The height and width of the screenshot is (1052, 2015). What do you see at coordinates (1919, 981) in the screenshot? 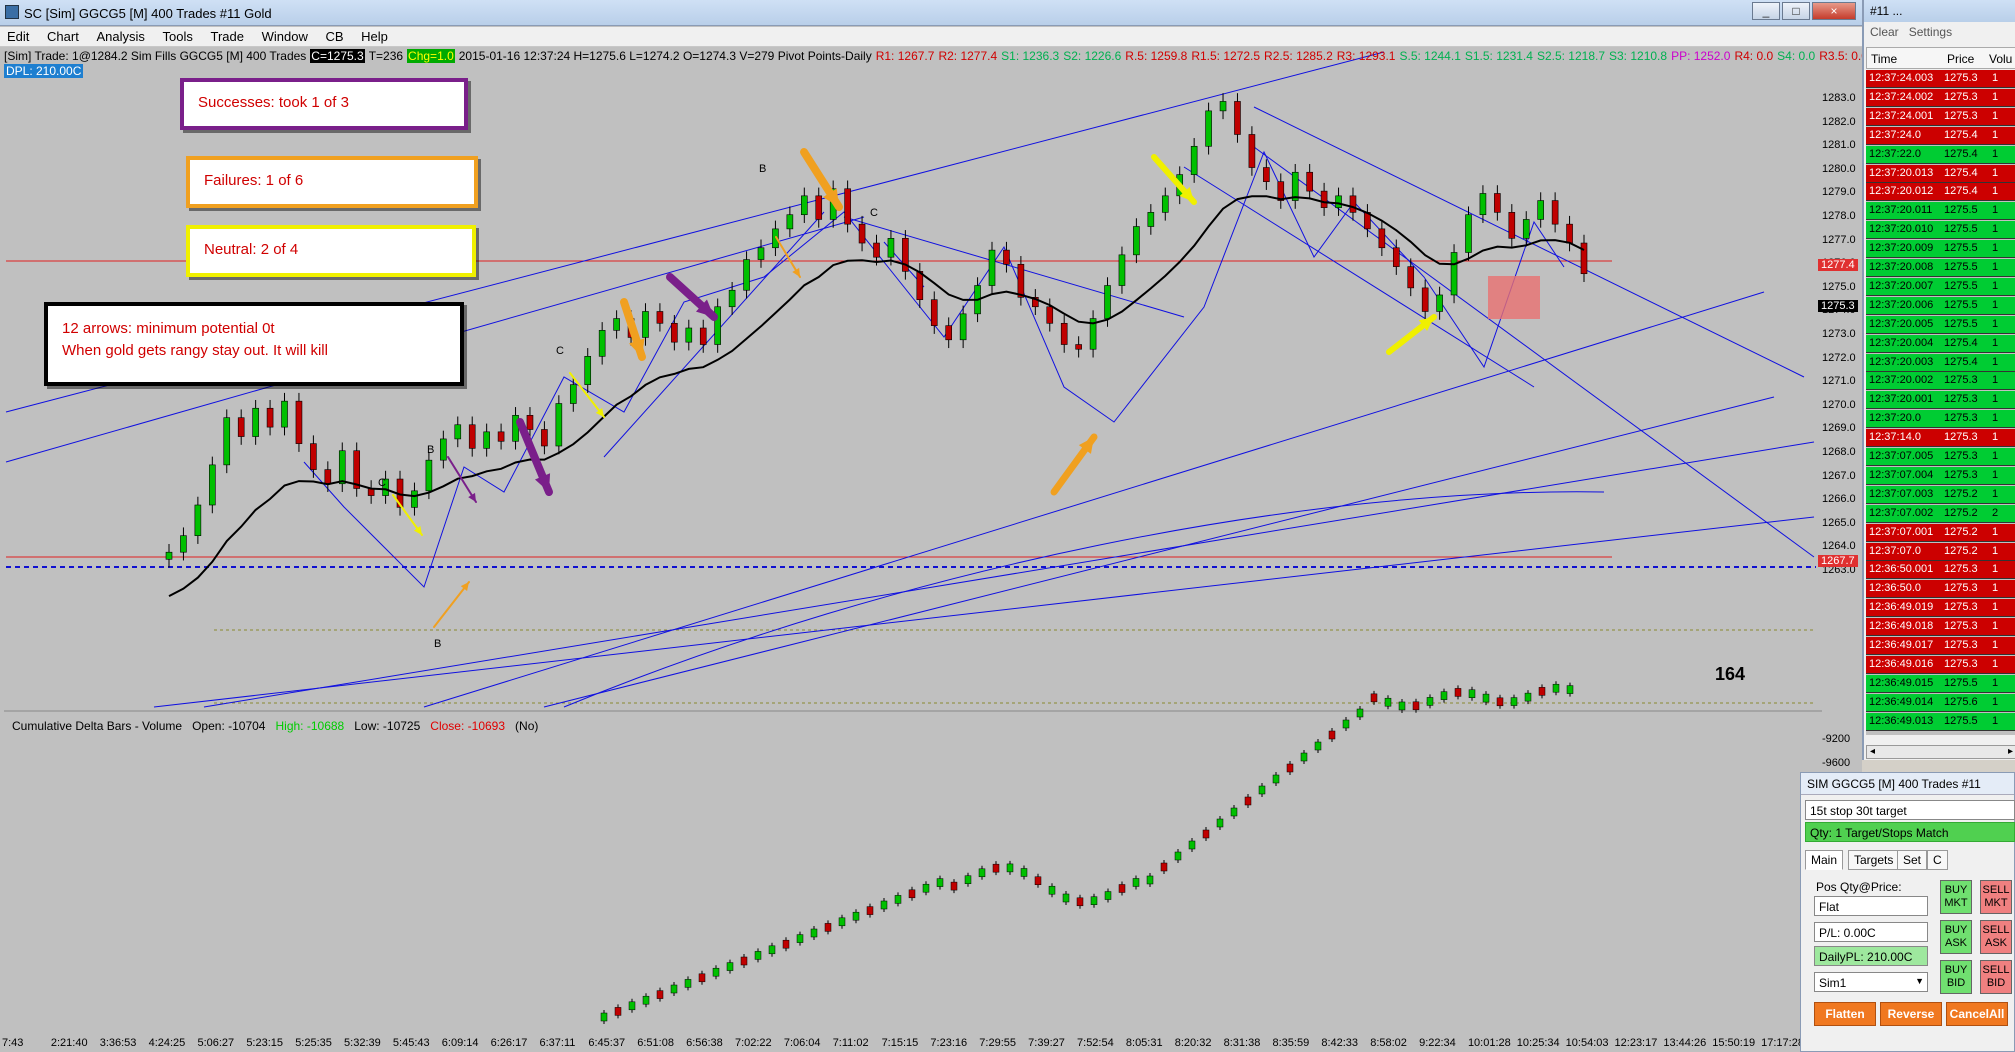
I see `chevron-down-icon: ▼` at bounding box center [1919, 981].